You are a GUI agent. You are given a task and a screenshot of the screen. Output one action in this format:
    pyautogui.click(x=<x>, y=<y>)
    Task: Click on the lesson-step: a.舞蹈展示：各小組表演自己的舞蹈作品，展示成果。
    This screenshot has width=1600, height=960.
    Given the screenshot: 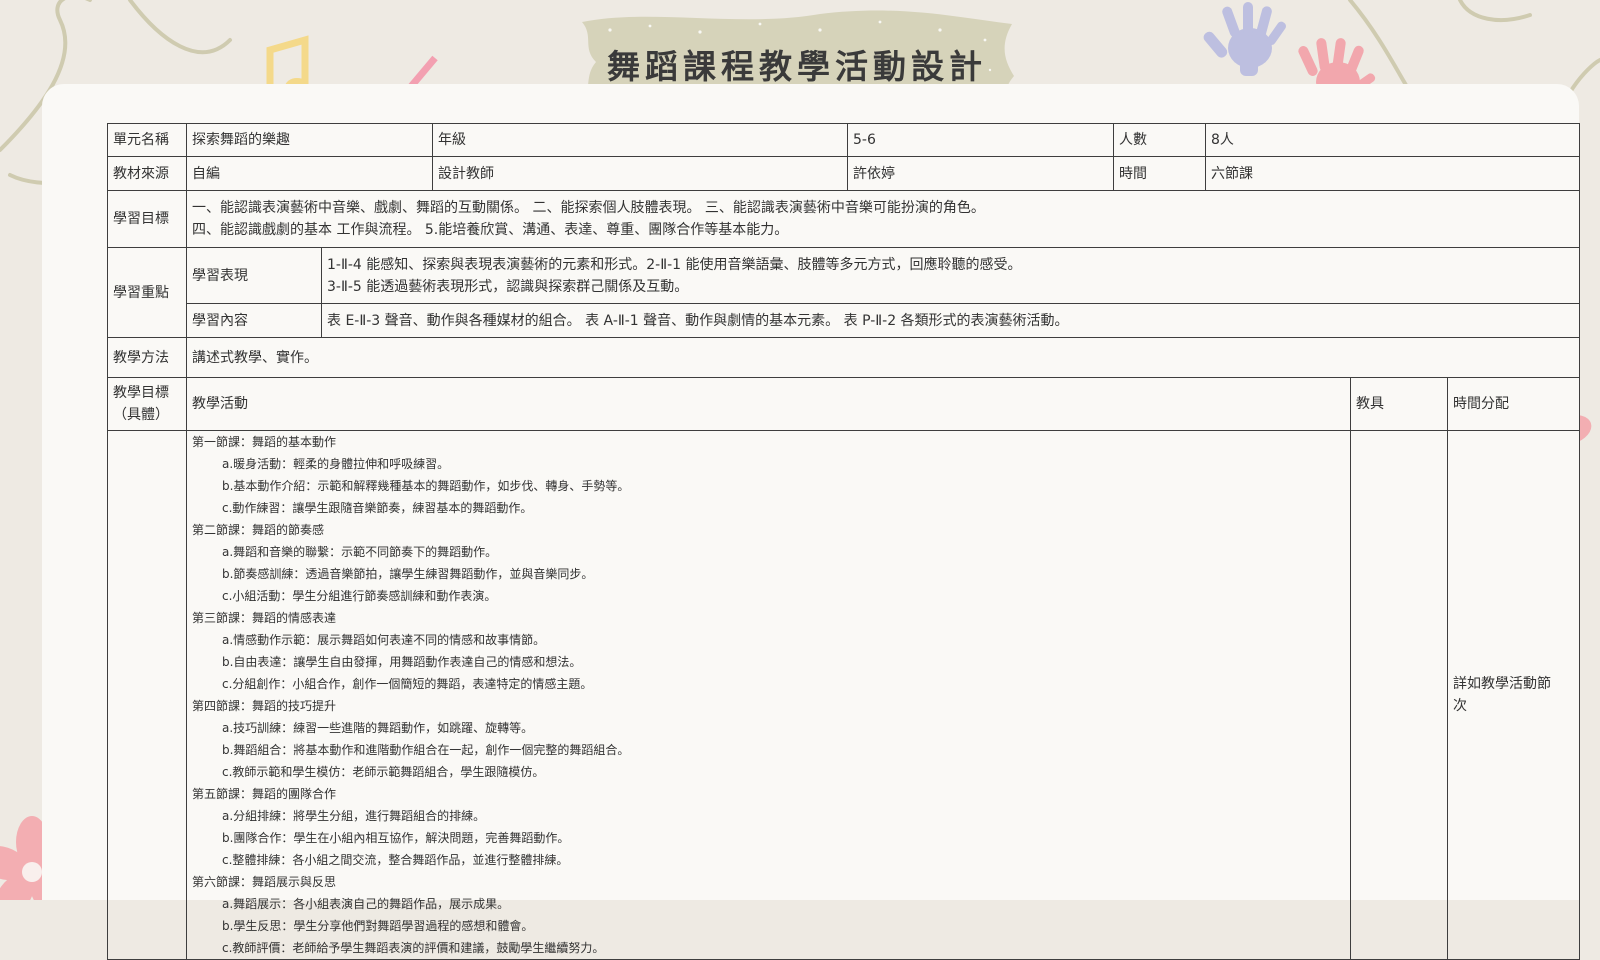 What is the action you would take?
    pyautogui.click(x=366, y=904)
    